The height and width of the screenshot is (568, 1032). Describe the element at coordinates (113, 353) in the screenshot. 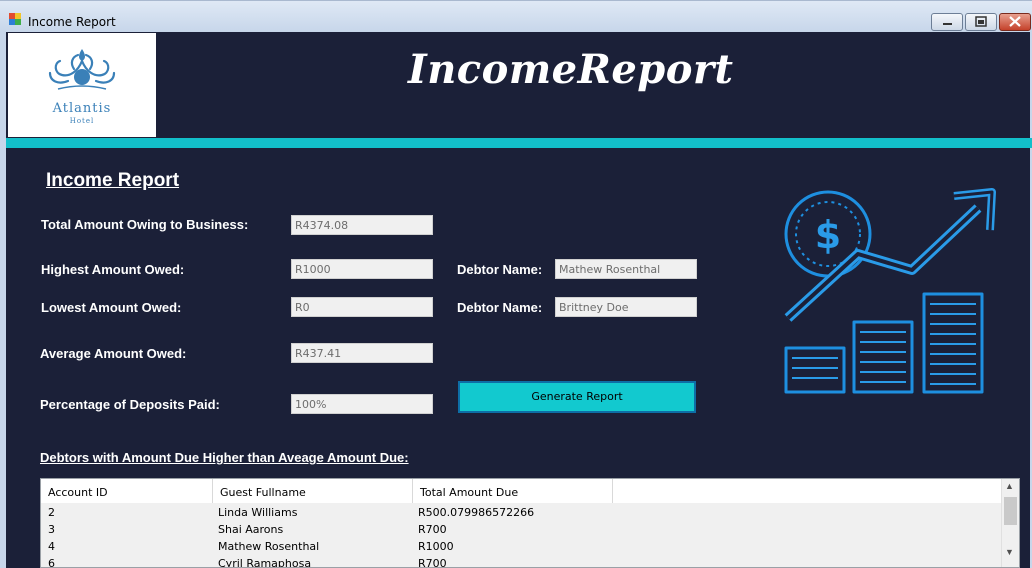

I see `average-owed-label: Average Amount Owed:` at that location.